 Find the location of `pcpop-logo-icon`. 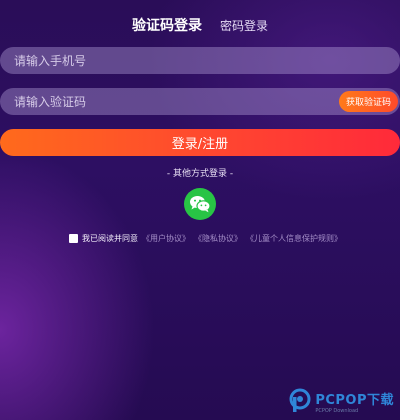

pcpop-logo-icon is located at coordinates (300, 400).